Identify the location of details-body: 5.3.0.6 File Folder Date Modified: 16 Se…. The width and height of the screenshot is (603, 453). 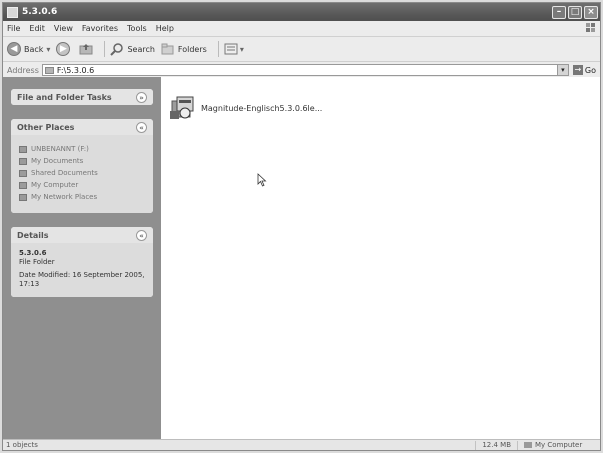
(82, 270).